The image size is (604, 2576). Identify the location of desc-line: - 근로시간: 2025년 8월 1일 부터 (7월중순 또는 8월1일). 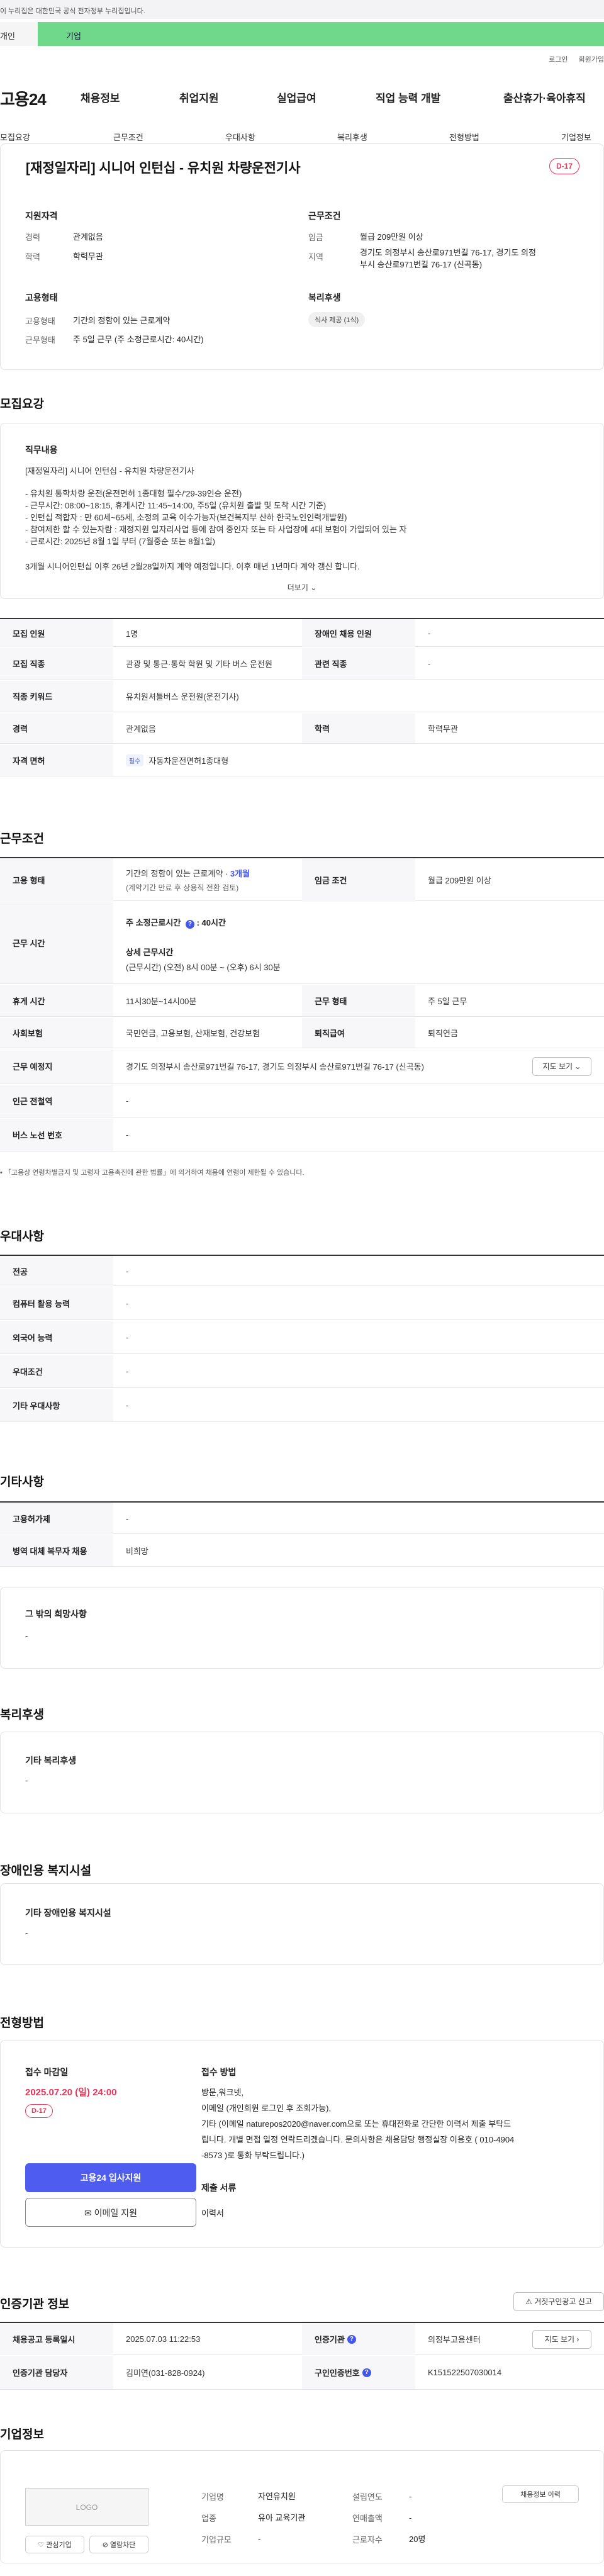
(120, 541).